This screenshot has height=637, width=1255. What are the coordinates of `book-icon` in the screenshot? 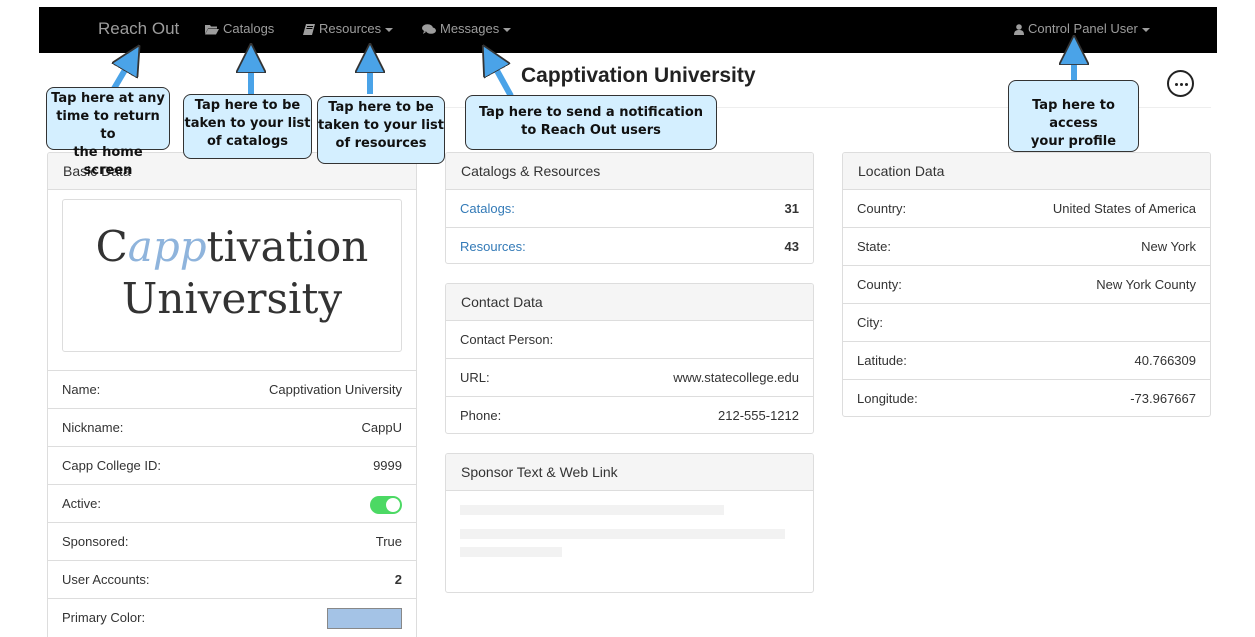 It's located at (309, 30).